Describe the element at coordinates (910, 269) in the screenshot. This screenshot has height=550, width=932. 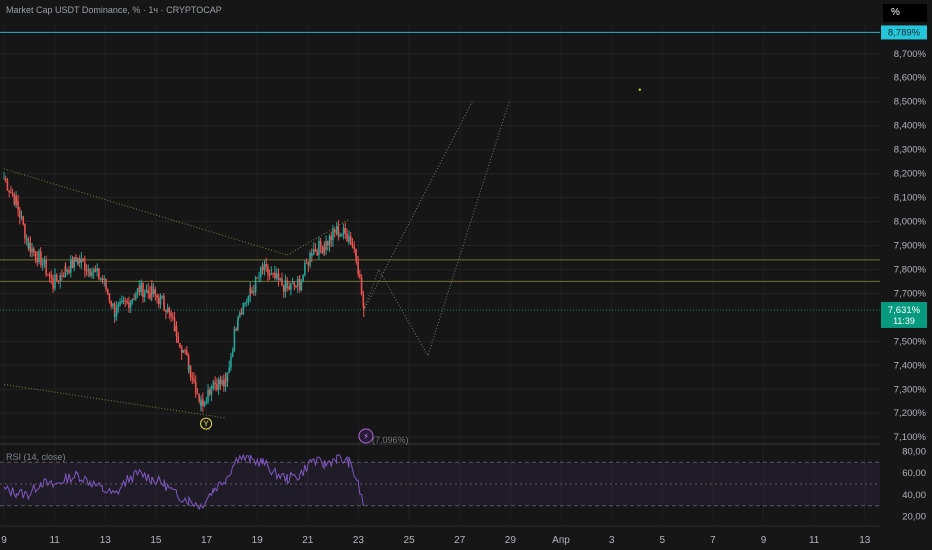
I see `price-scale-label: 7,800%` at that location.